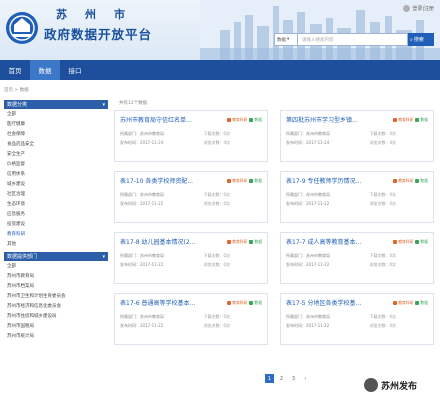 Image resolution: width=440 pixels, height=402 pixels. Describe the element at coordinates (56, 134) in the screenshot. I see `category-item: 社会保障` at that location.